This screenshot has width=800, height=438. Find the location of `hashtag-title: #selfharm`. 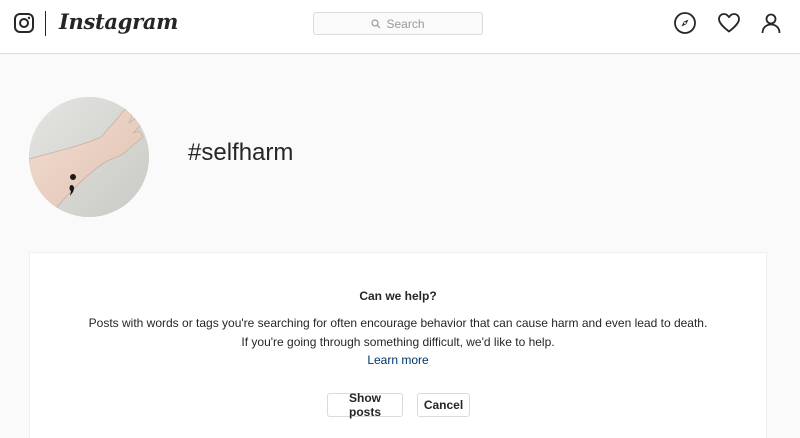

hashtag-title: #selfharm is located at coordinates (241, 152).